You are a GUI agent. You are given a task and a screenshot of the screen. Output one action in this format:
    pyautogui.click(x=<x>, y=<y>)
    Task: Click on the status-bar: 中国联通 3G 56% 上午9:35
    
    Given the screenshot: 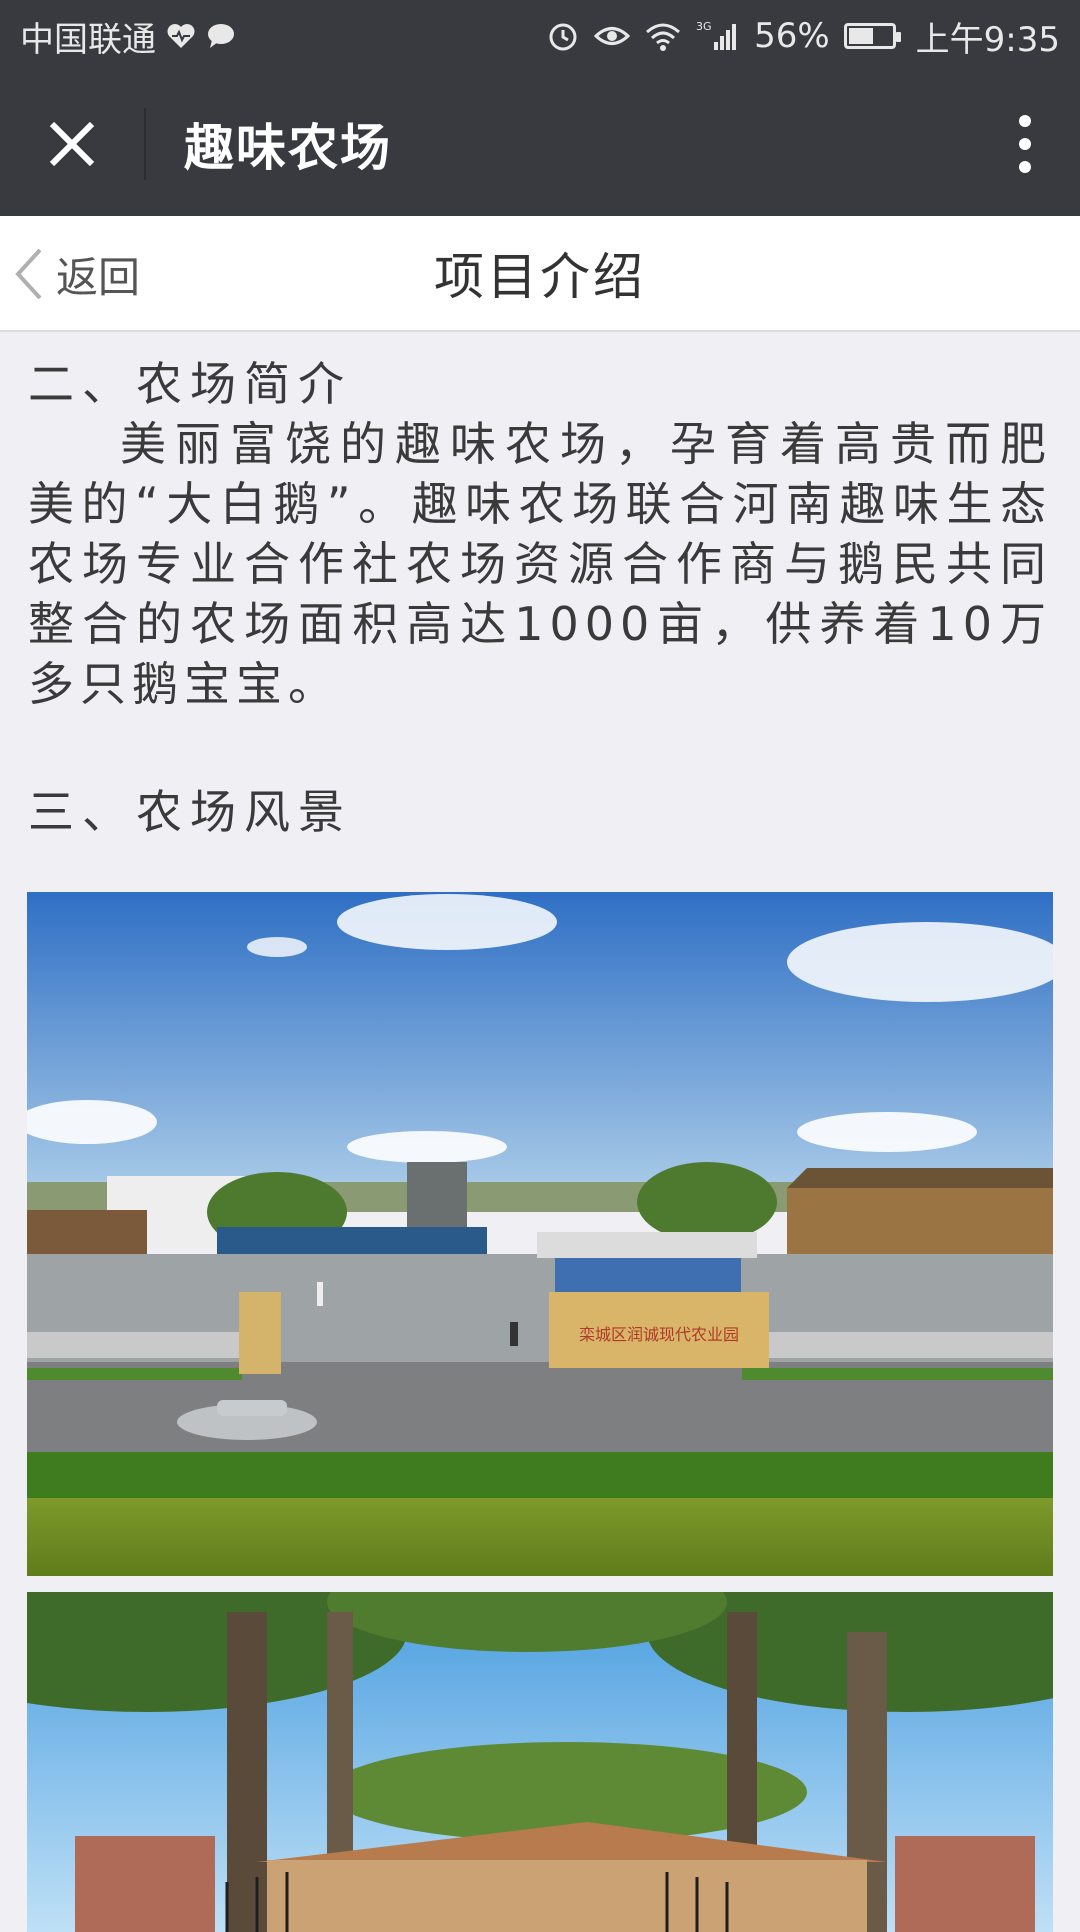 What is the action you would take?
    pyautogui.click(x=540, y=36)
    